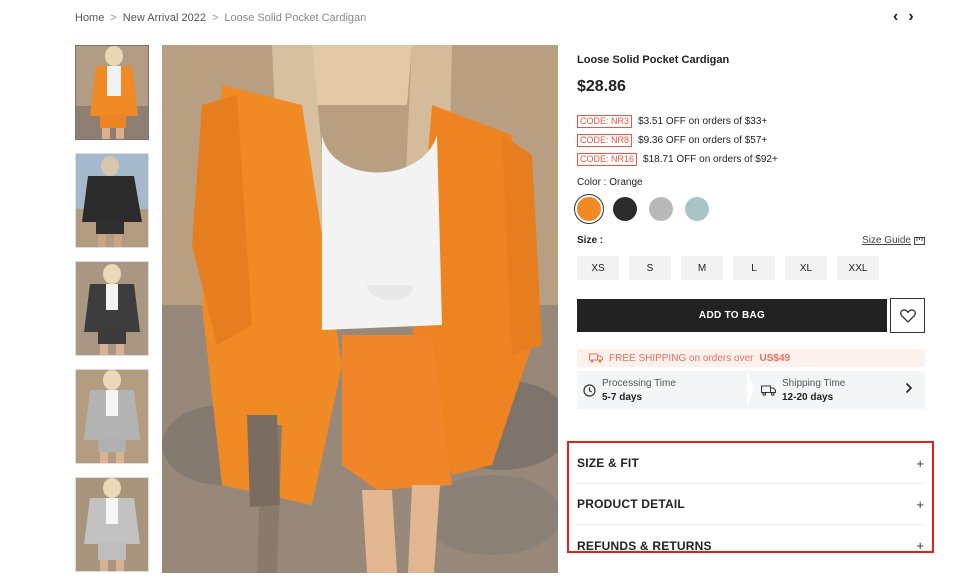  What do you see at coordinates (631, 504) in the screenshot?
I see `accordion-title: PRODUCT DETAIL` at bounding box center [631, 504].